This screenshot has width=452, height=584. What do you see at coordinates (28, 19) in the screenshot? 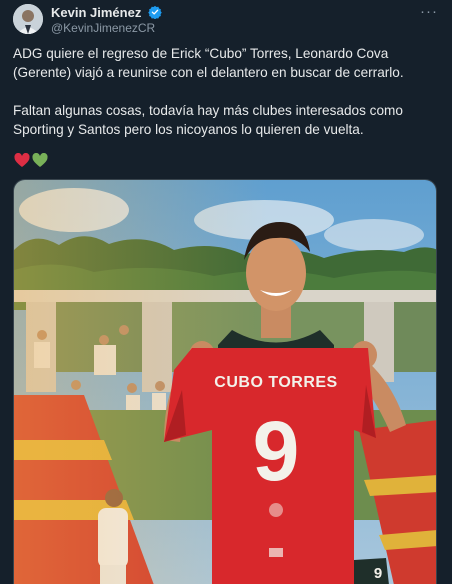
I see `author-avatar` at bounding box center [28, 19].